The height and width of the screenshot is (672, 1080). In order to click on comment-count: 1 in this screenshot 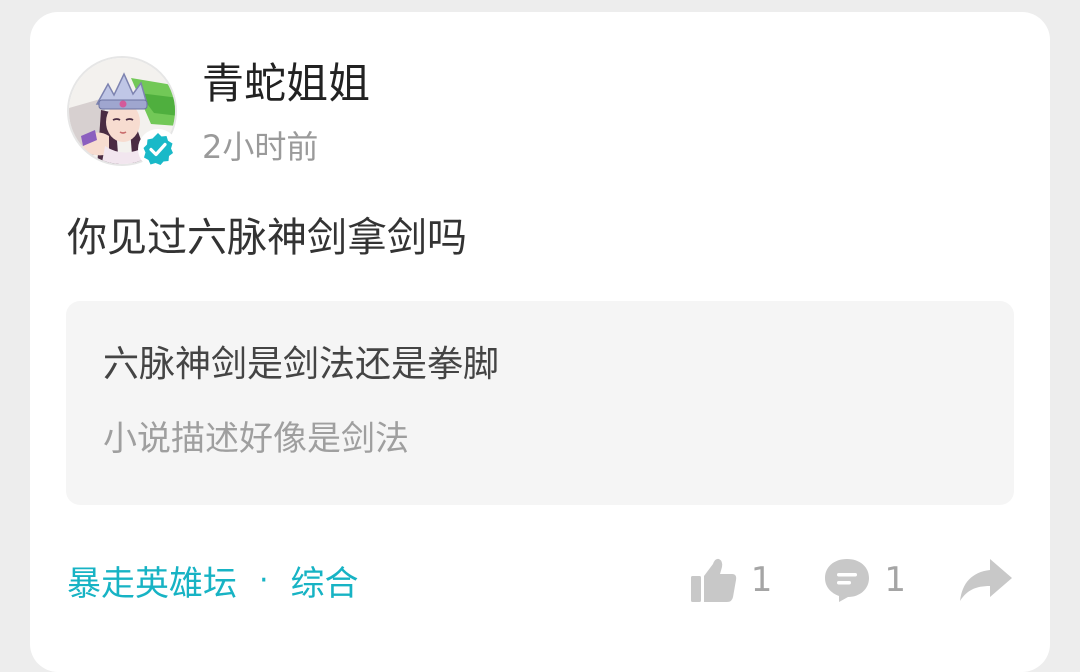, I will do `click(895, 580)`.